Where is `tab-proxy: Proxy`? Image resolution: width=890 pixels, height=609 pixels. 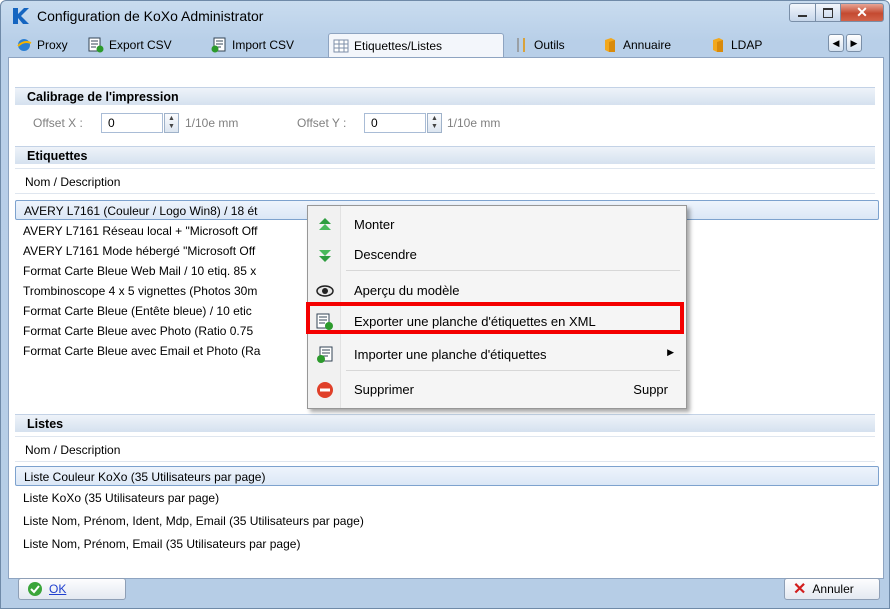 tab-proxy: Proxy is located at coordinates (42, 45).